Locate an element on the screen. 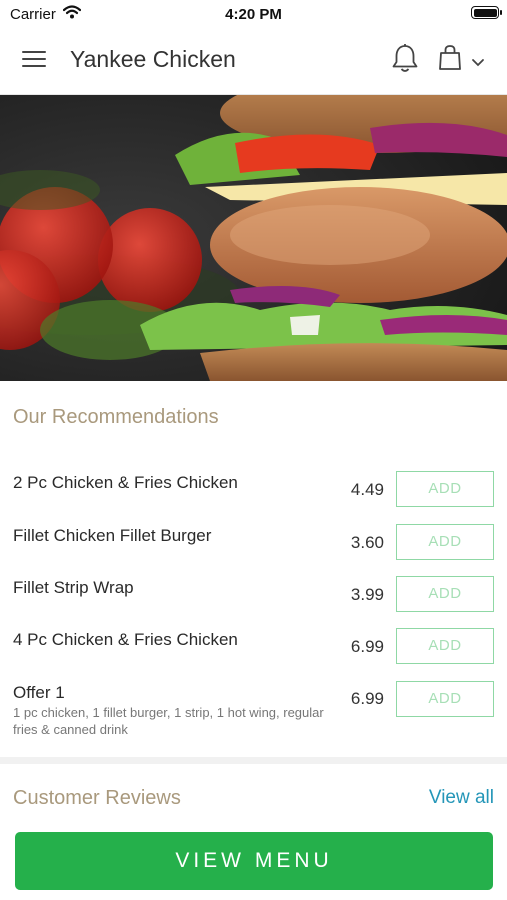 The height and width of the screenshot is (900, 507). clock: 4:20 PM is located at coordinates (253, 14).